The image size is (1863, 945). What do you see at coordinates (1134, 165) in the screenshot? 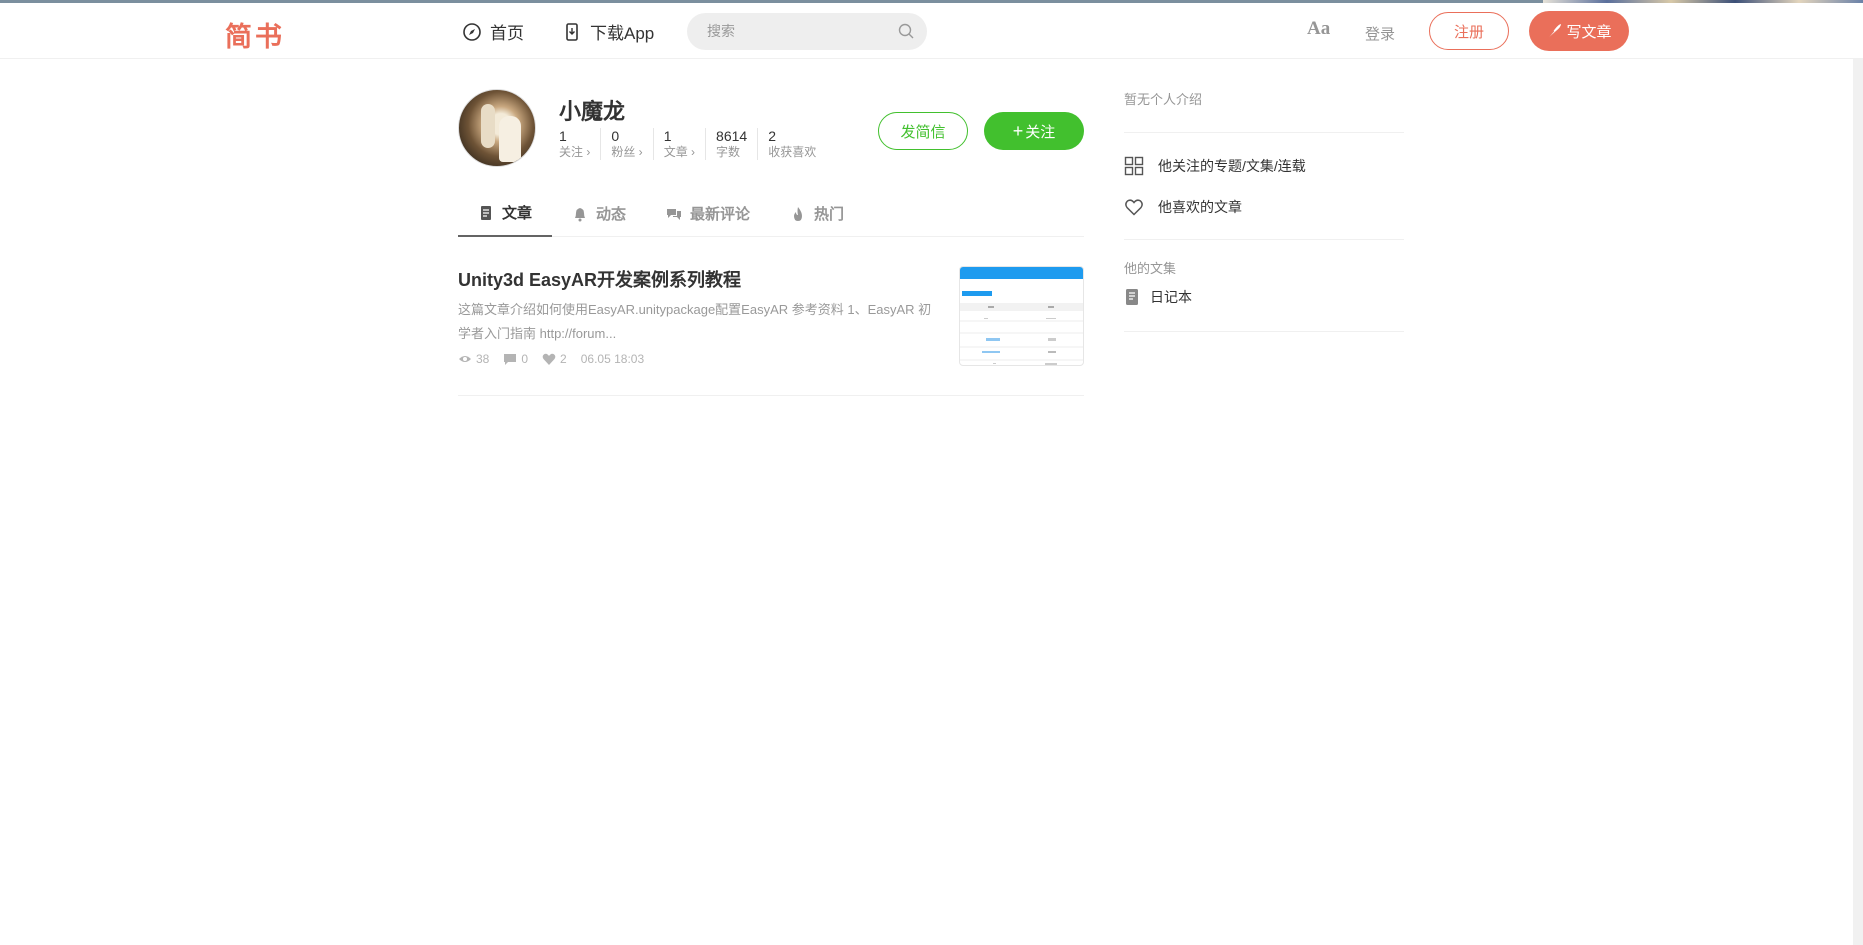
I see `grid-icon` at bounding box center [1134, 165].